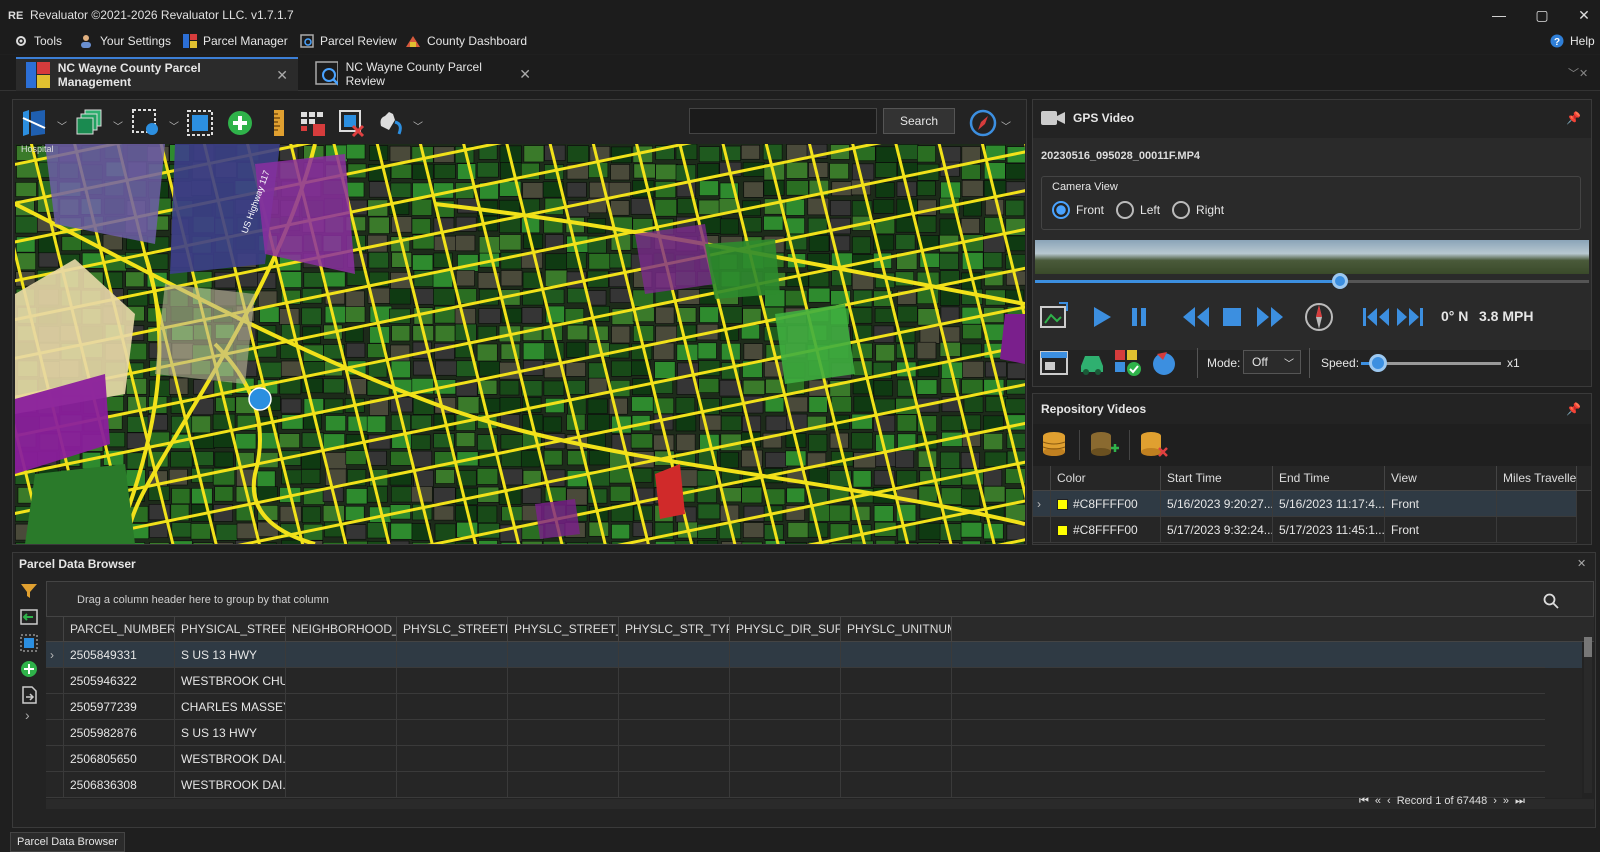  I want to click on next-page-icon: », so click(1506, 801).